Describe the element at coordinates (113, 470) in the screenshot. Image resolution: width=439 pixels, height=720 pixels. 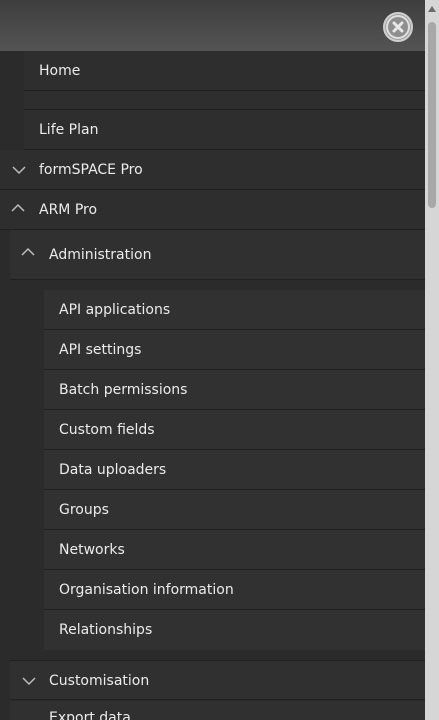
I see `menu-item-label: Data uploaders` at that location.